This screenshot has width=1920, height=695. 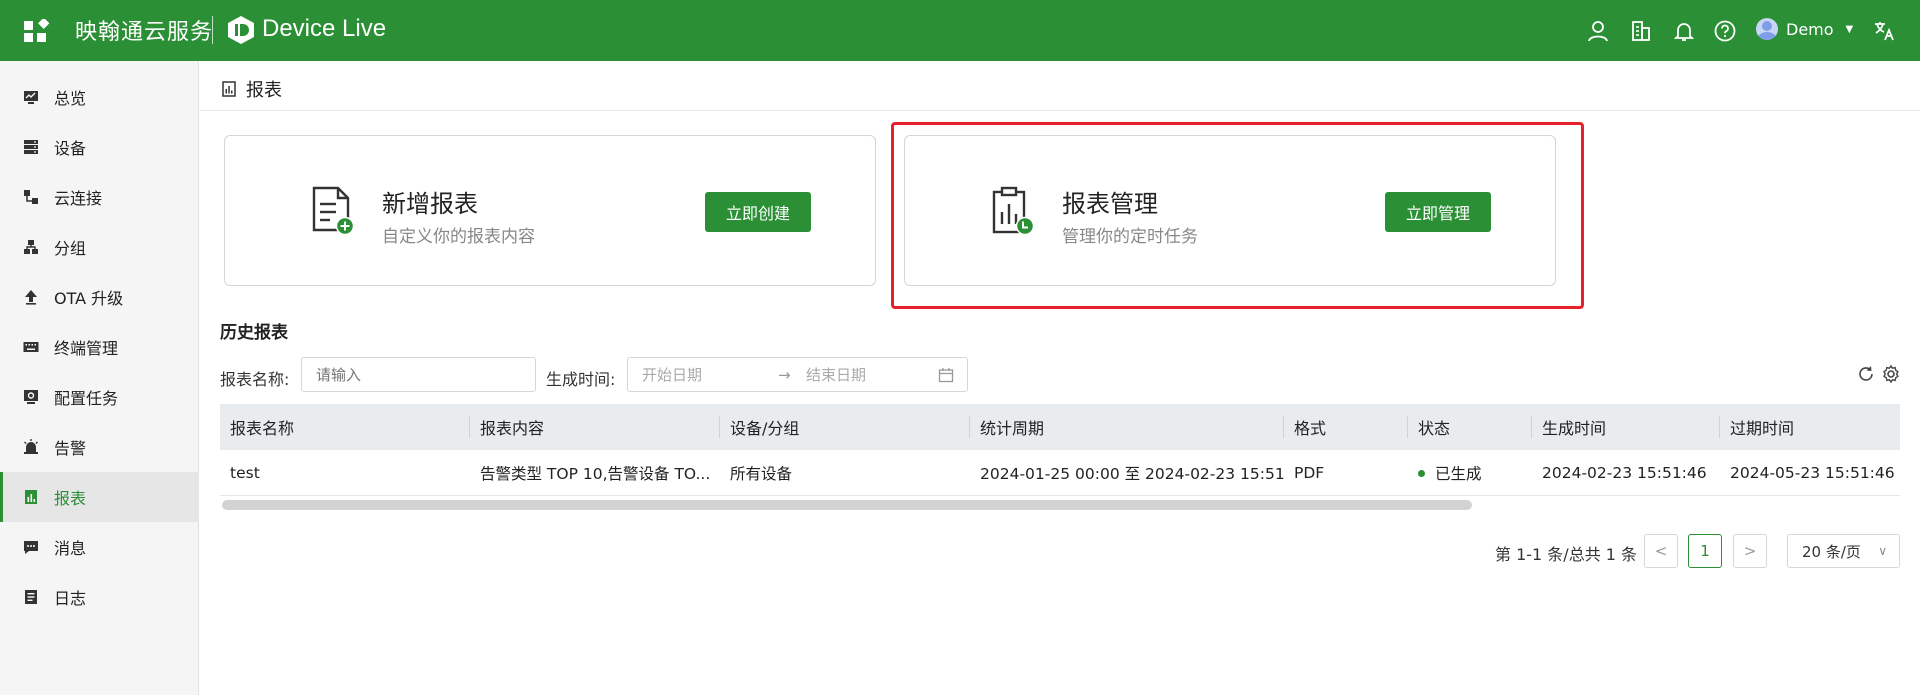 I want to click on column-header: 状态, so click(x=1429, y=427).